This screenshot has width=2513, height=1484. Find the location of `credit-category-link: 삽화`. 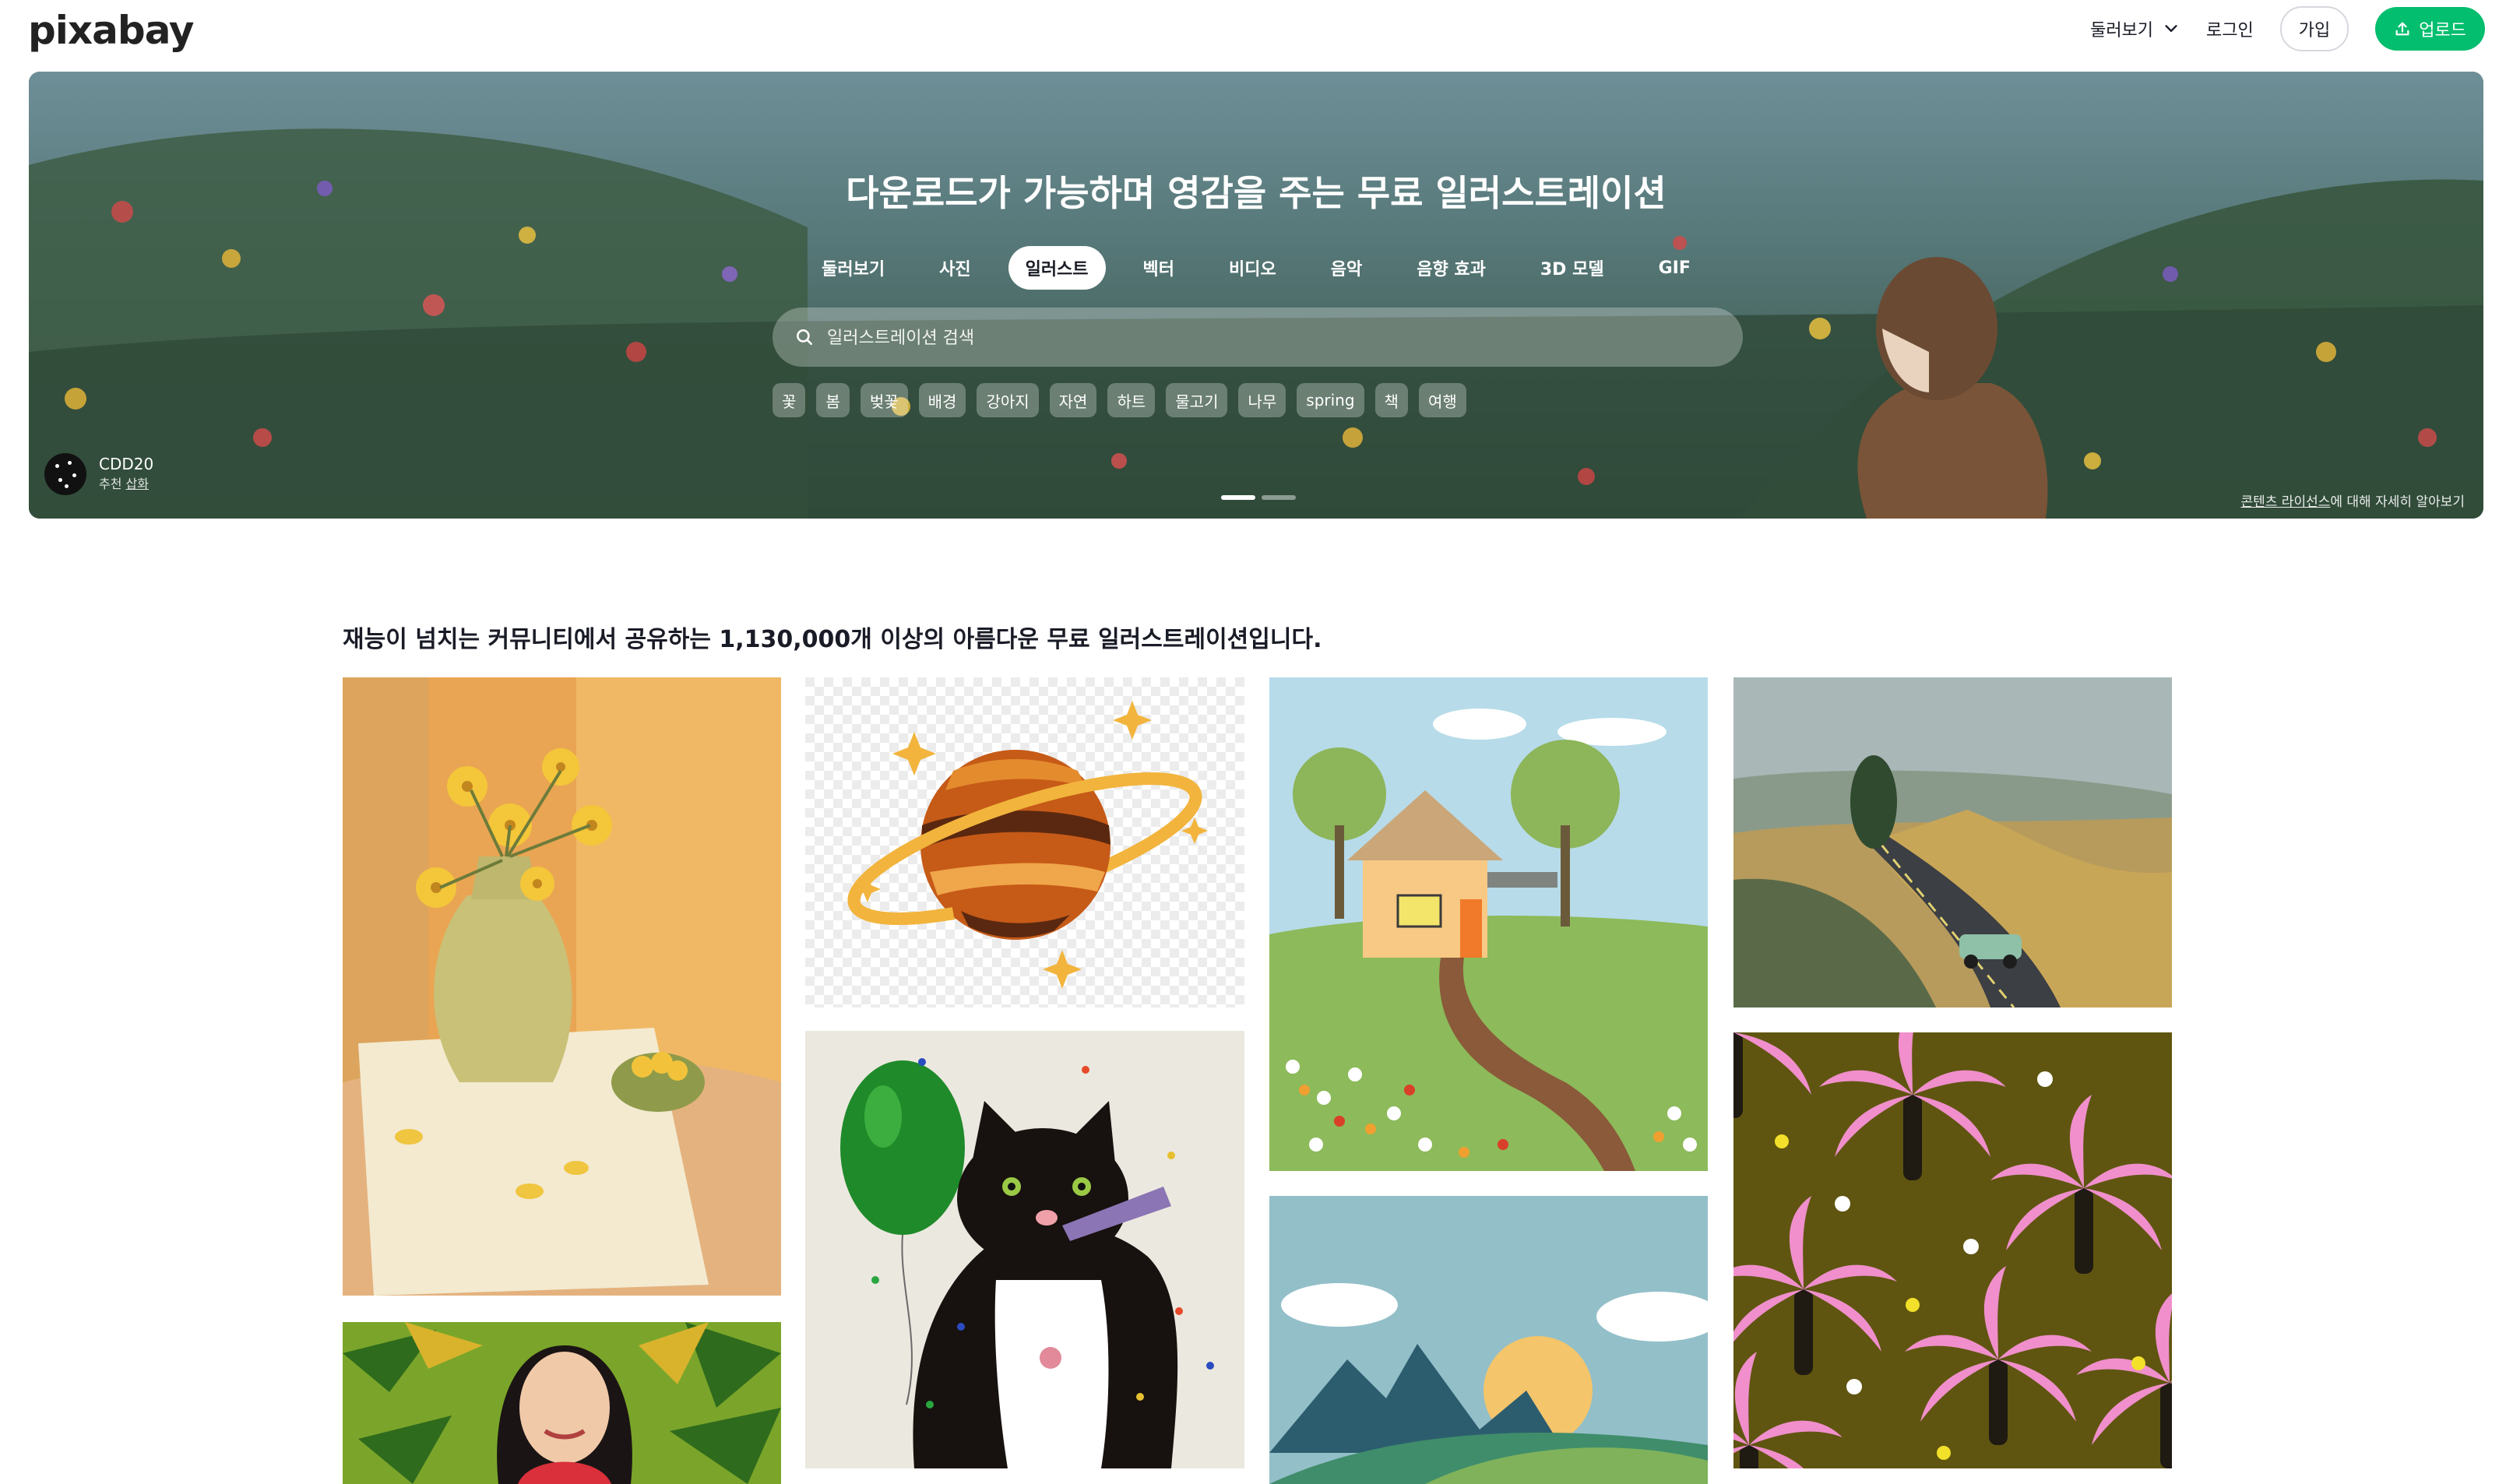

credit-category-link: 삽화 is located at coordinates (137, 484).